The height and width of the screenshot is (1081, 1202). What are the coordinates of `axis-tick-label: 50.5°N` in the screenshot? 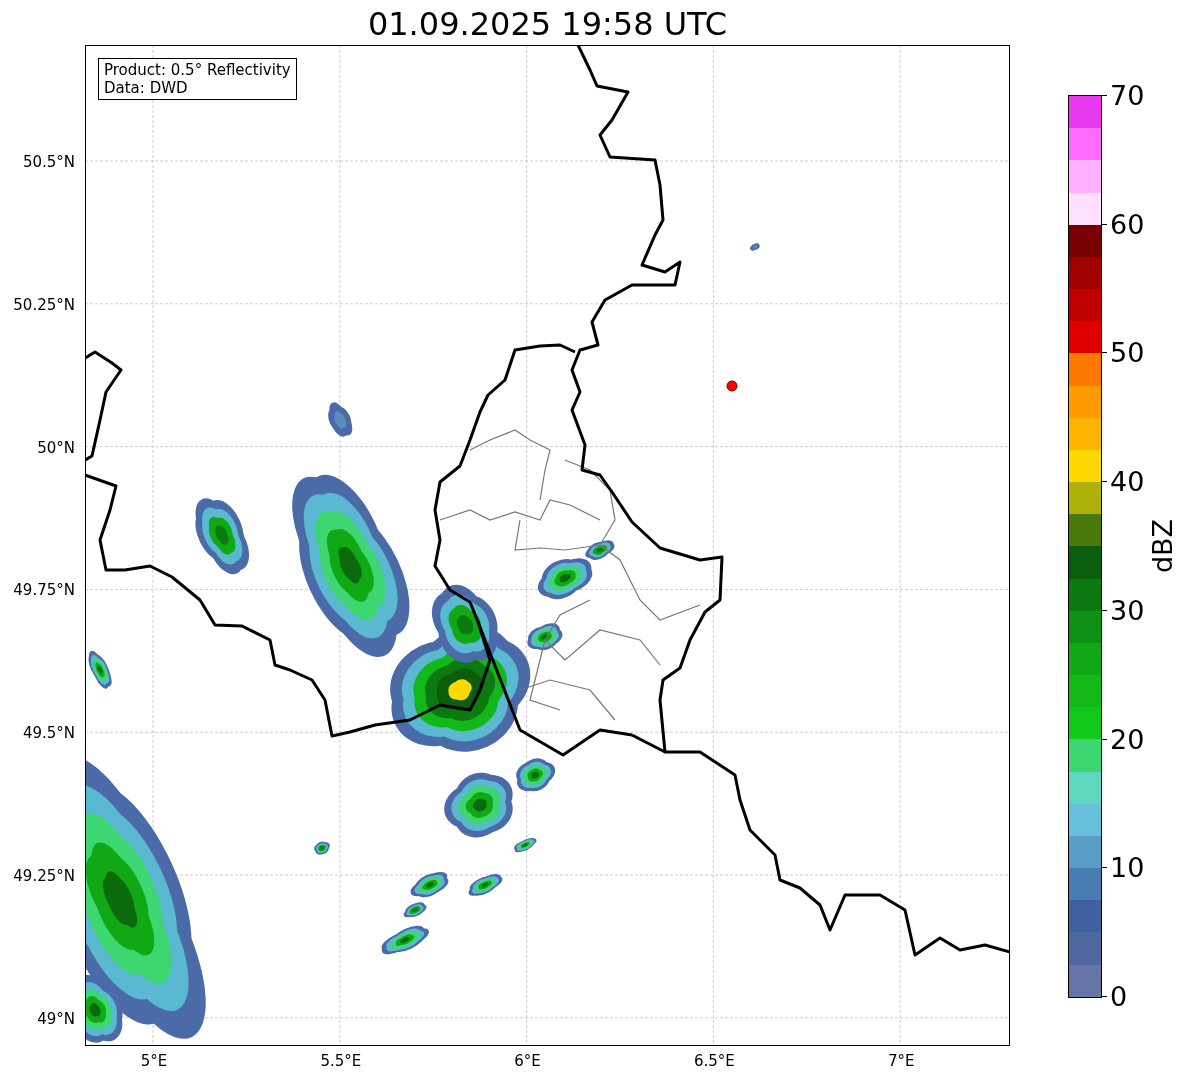 It's located at (48, 162).